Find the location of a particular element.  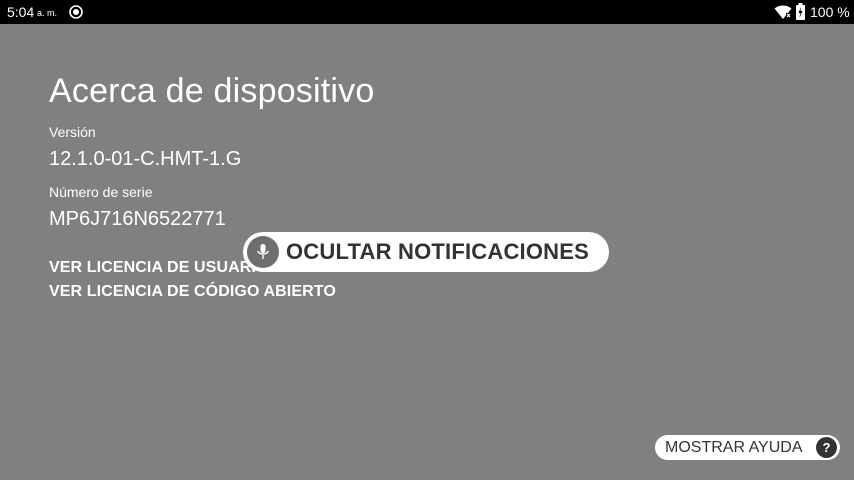

show-help-button: MOSTRAR AYUDA ? is located at coordinates (747, 447).